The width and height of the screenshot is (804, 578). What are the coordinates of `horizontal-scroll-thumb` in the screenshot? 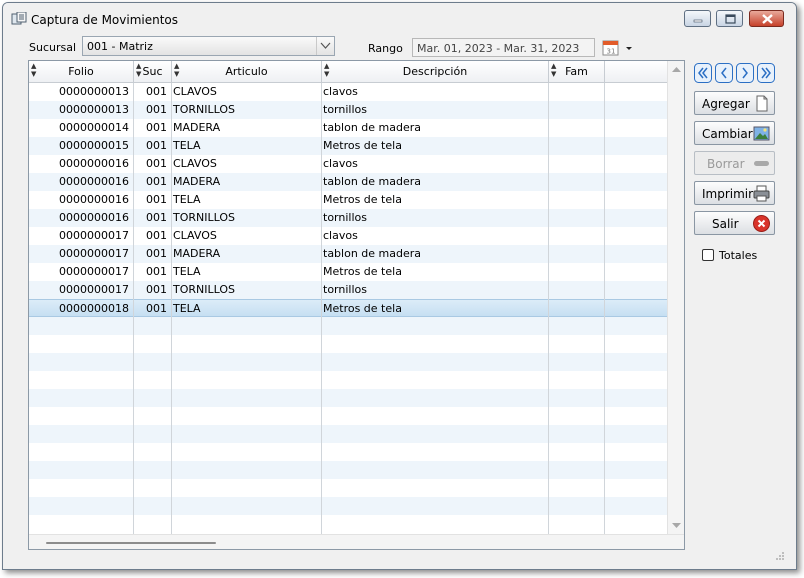 It's located at (131, 543).